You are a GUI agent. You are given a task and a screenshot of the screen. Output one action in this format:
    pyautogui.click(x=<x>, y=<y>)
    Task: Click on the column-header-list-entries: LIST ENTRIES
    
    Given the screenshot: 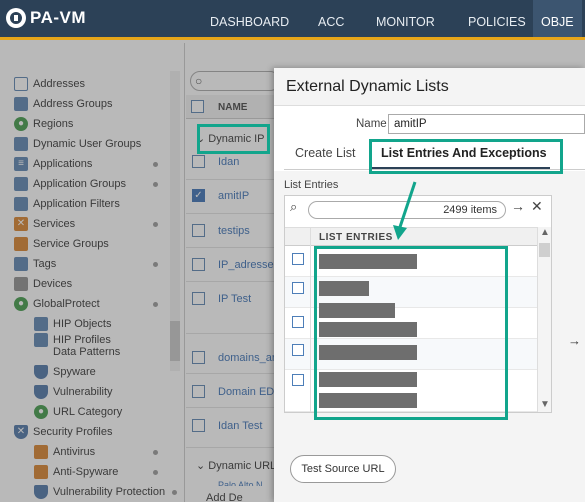 What is the action you would take?
    pyautogui.click(x=356, y=237)
    